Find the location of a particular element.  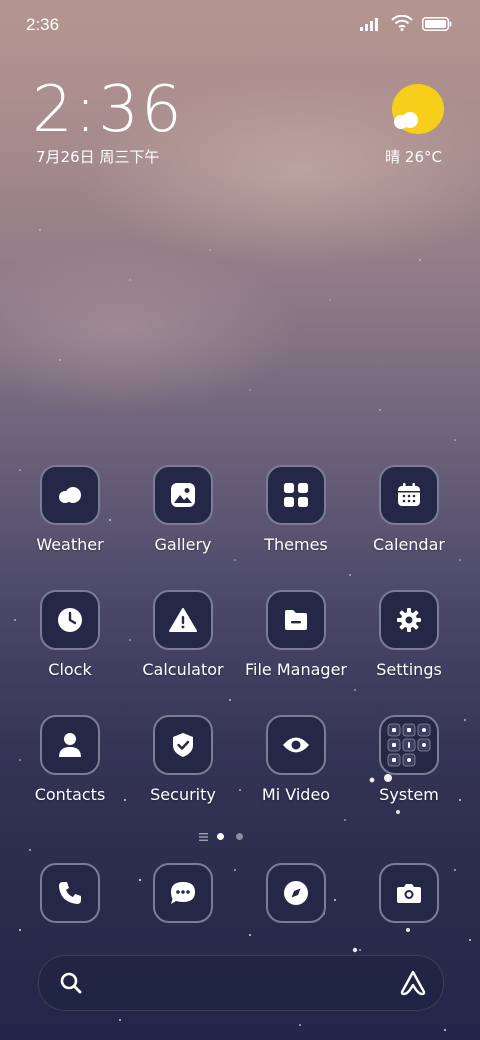

app-file-manager: File Manager is located at coordinates (296, 634).